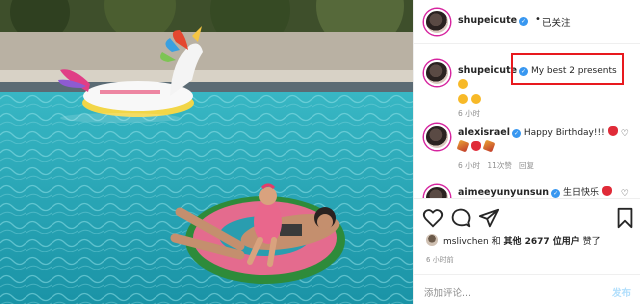 The width and height of the screenshot is (640, 304). Describe the element at coordinates (437, 22) in the screenshot. I see `author-avatar` at that location.